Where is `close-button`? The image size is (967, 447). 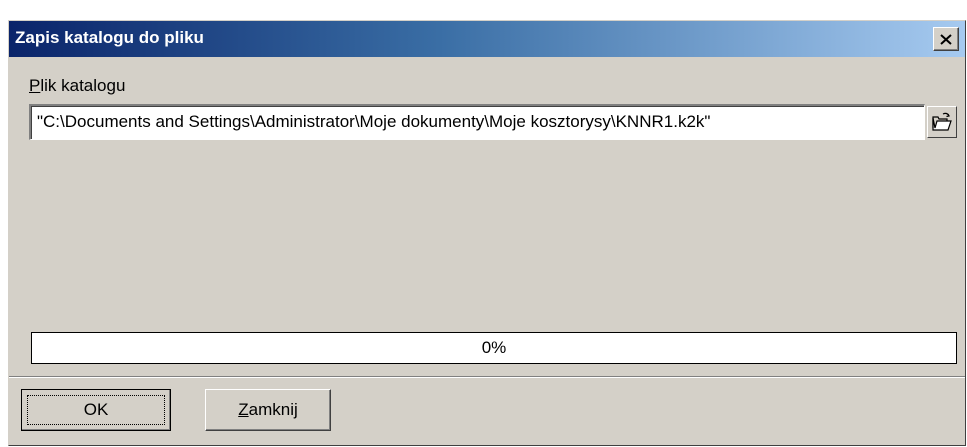 close-button is located at coordinates (946, 39).